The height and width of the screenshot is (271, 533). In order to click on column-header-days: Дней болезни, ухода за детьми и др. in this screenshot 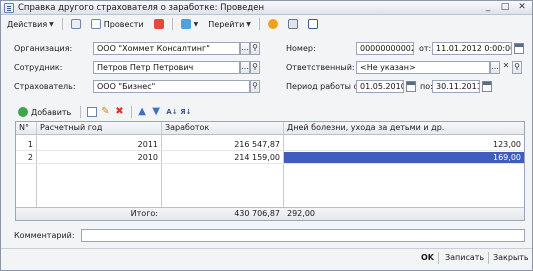, I will do `click(403, 128)`.